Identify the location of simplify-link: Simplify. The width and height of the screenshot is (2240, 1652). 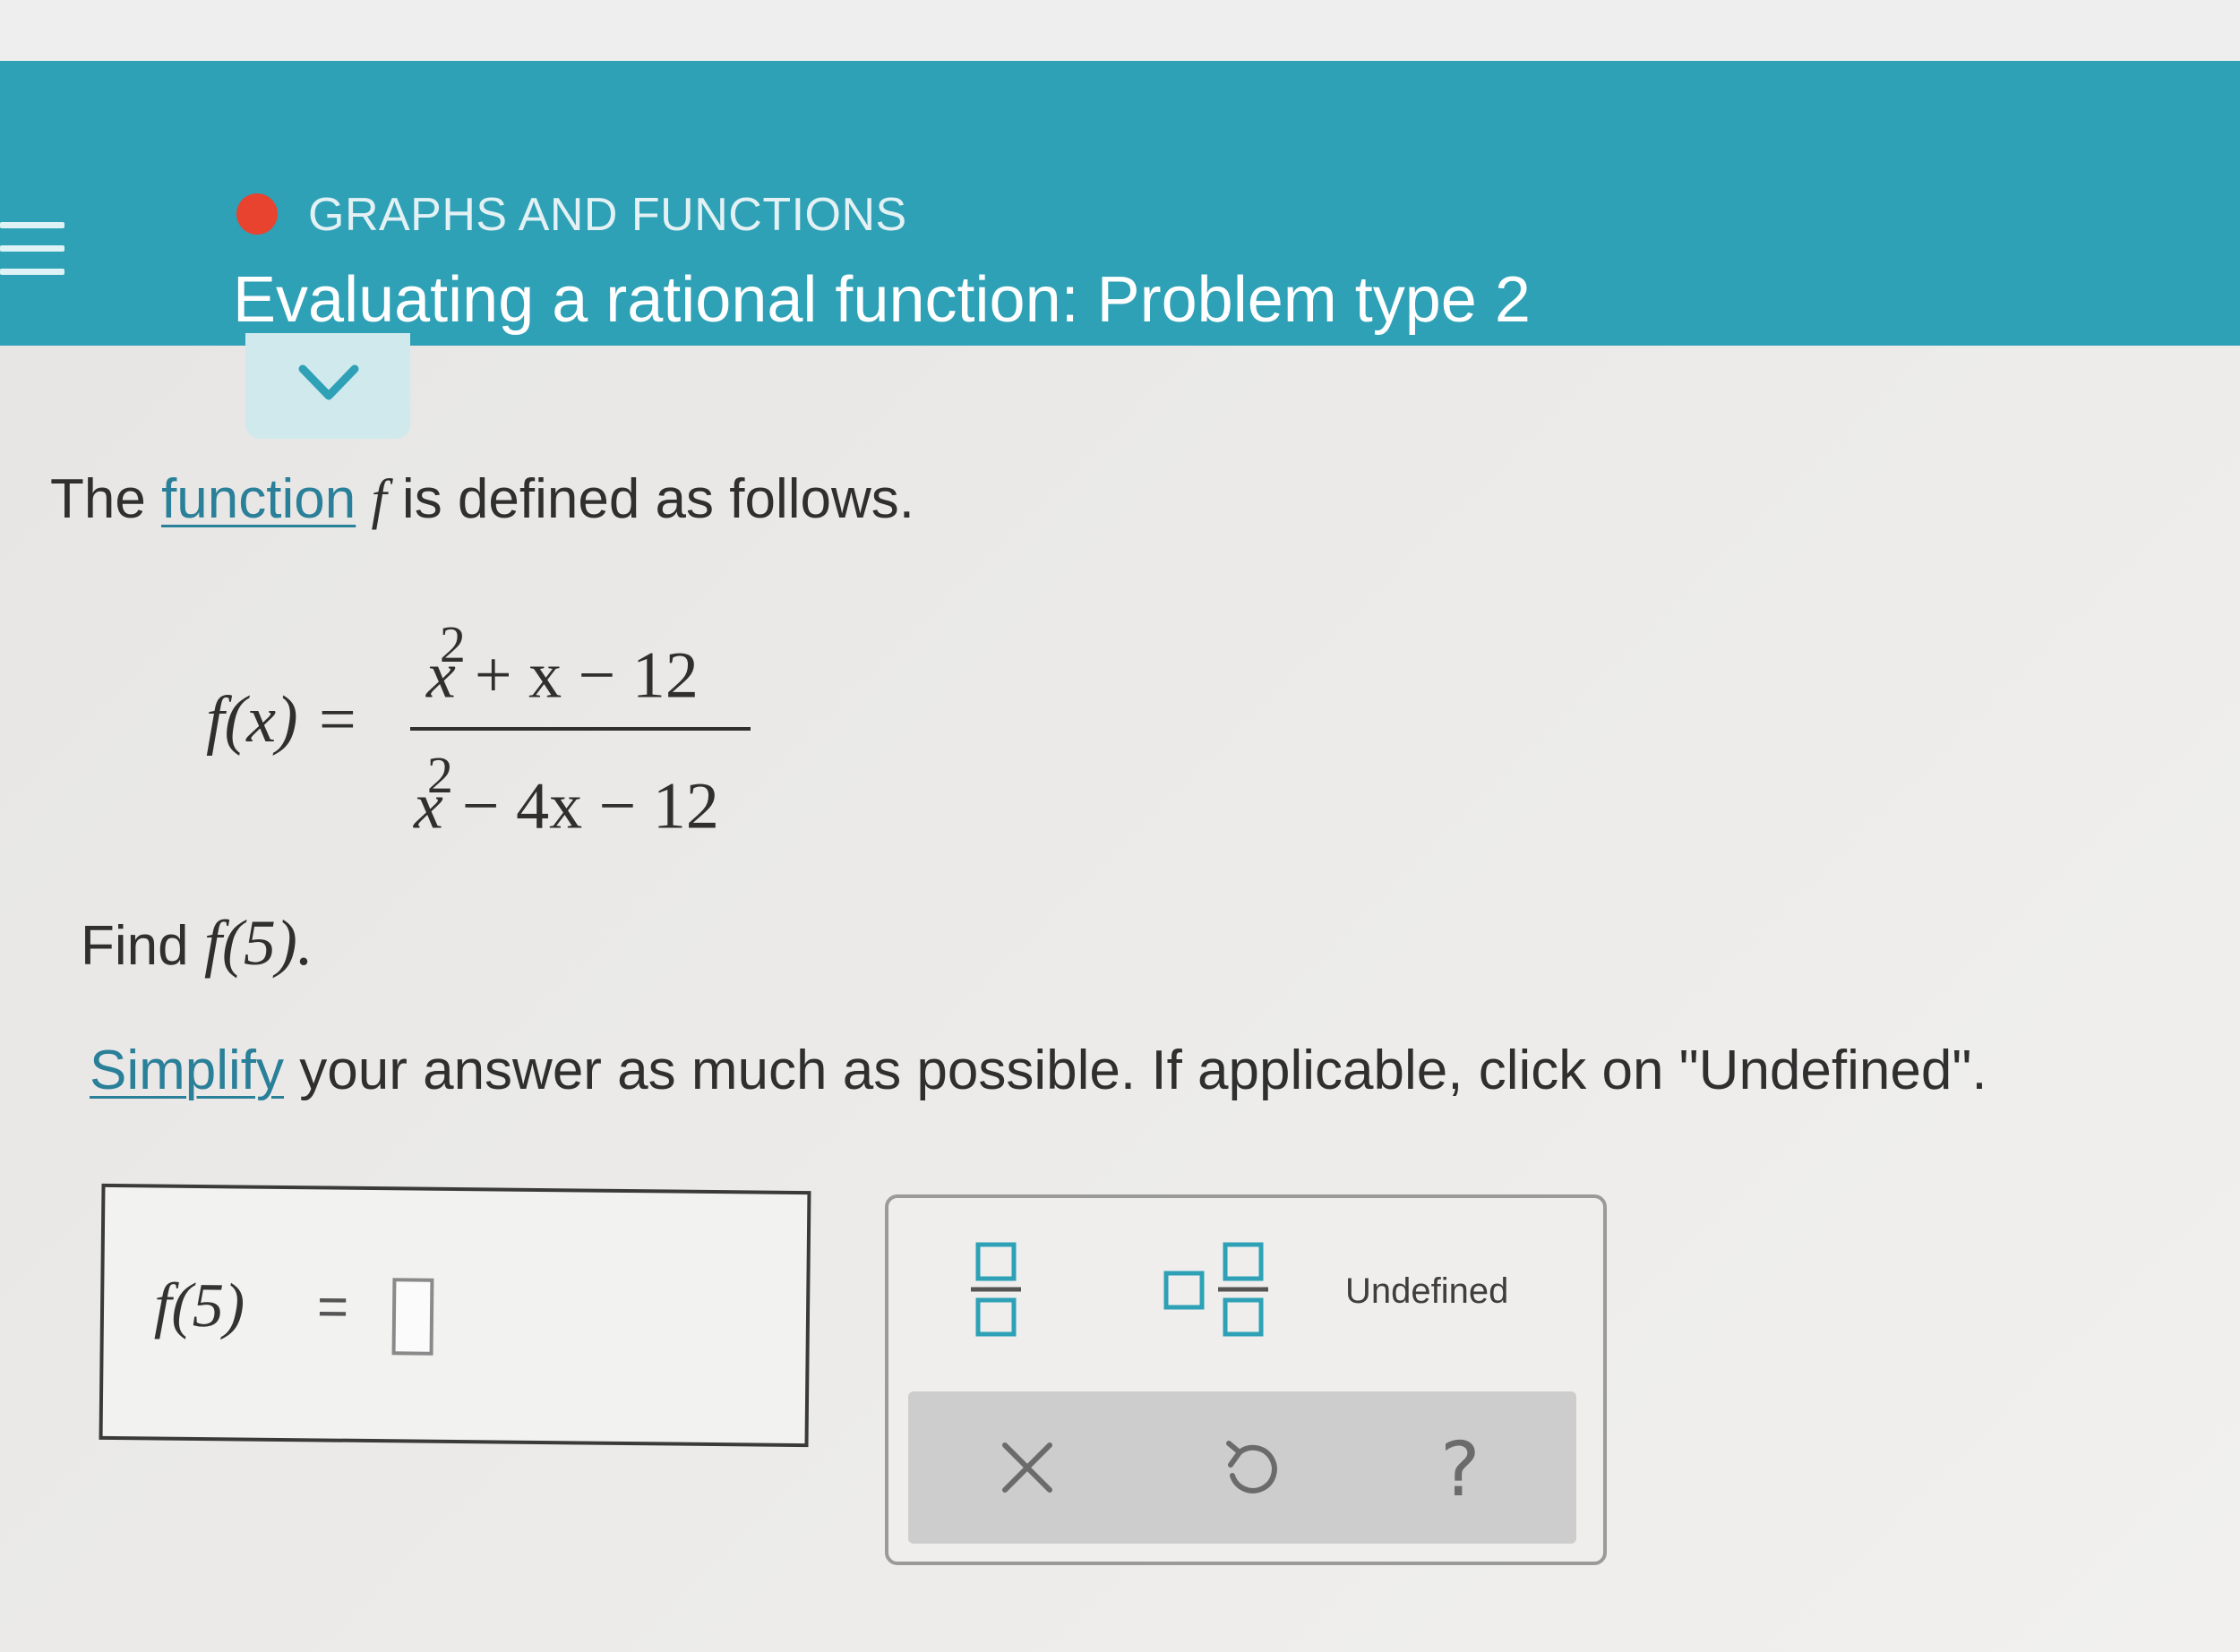
(187, 1070).